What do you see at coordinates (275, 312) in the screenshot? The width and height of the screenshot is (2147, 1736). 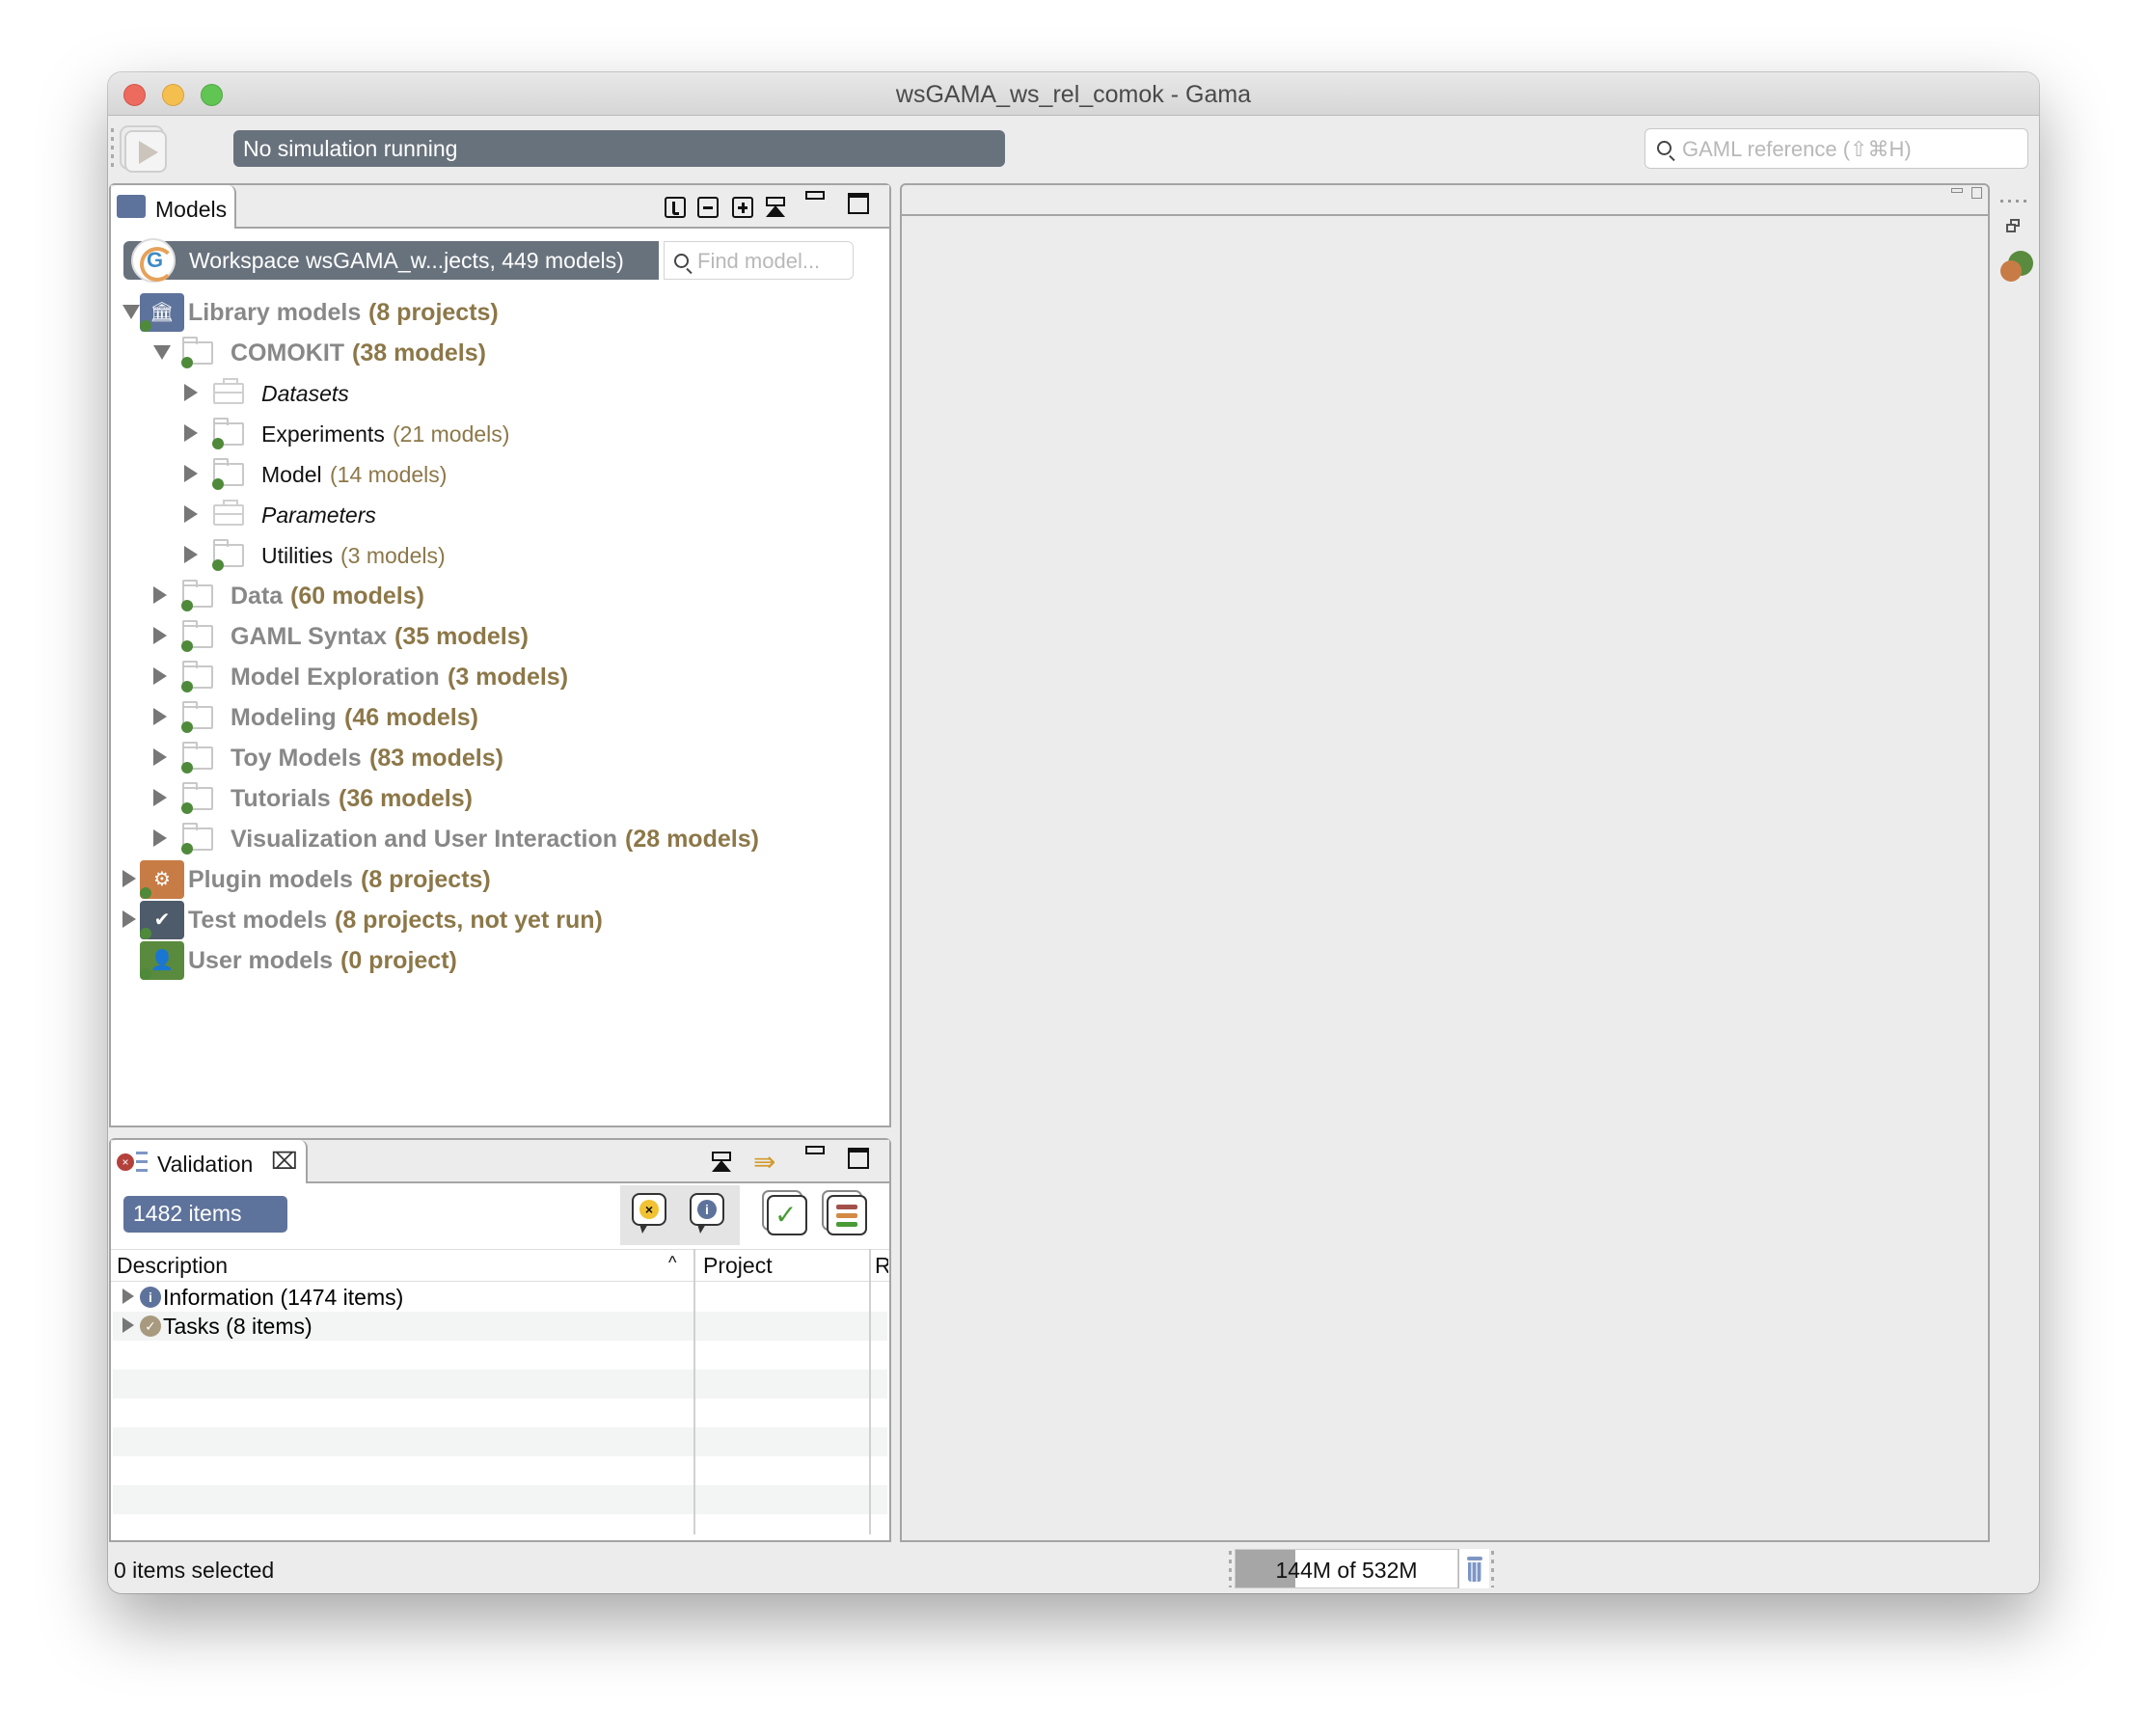 I see `tree-item-label: Library models` at bounding box center [275, 312].